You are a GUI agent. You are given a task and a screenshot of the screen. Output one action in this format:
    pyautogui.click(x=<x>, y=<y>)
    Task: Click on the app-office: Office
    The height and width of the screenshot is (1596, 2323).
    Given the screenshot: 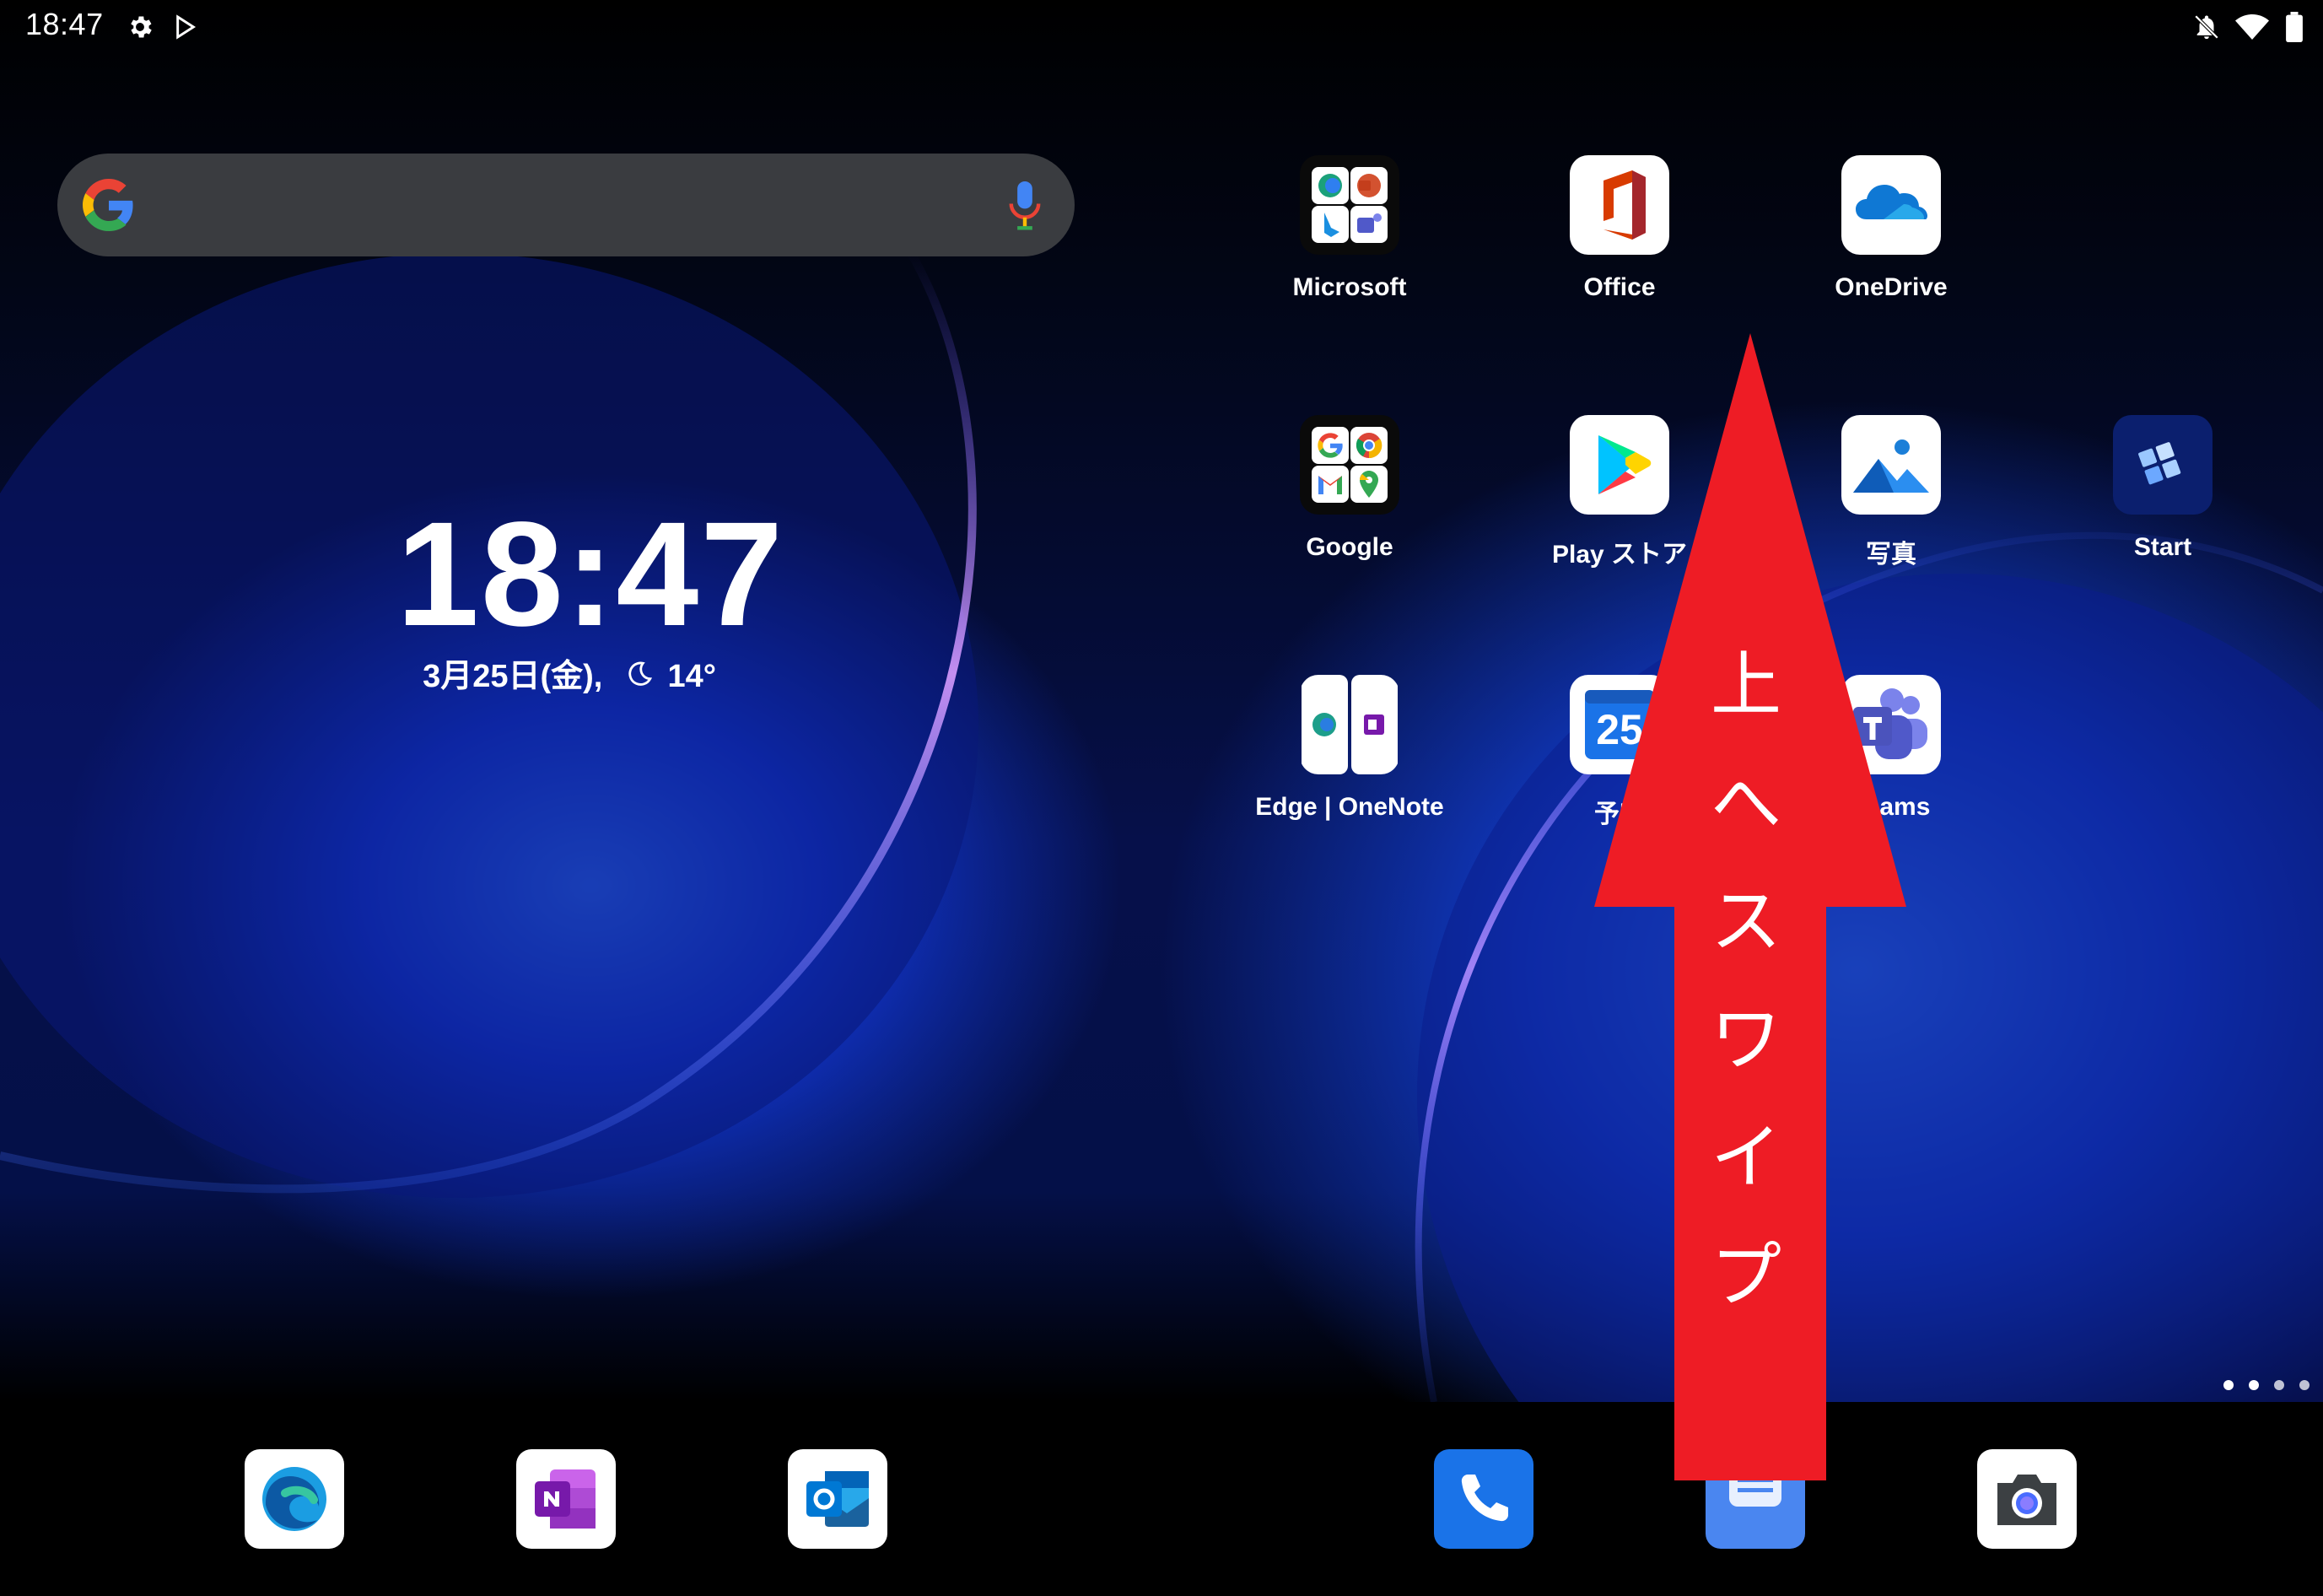 What is the action you would take?
    pyautogui.click(x=1619, y=228)
    